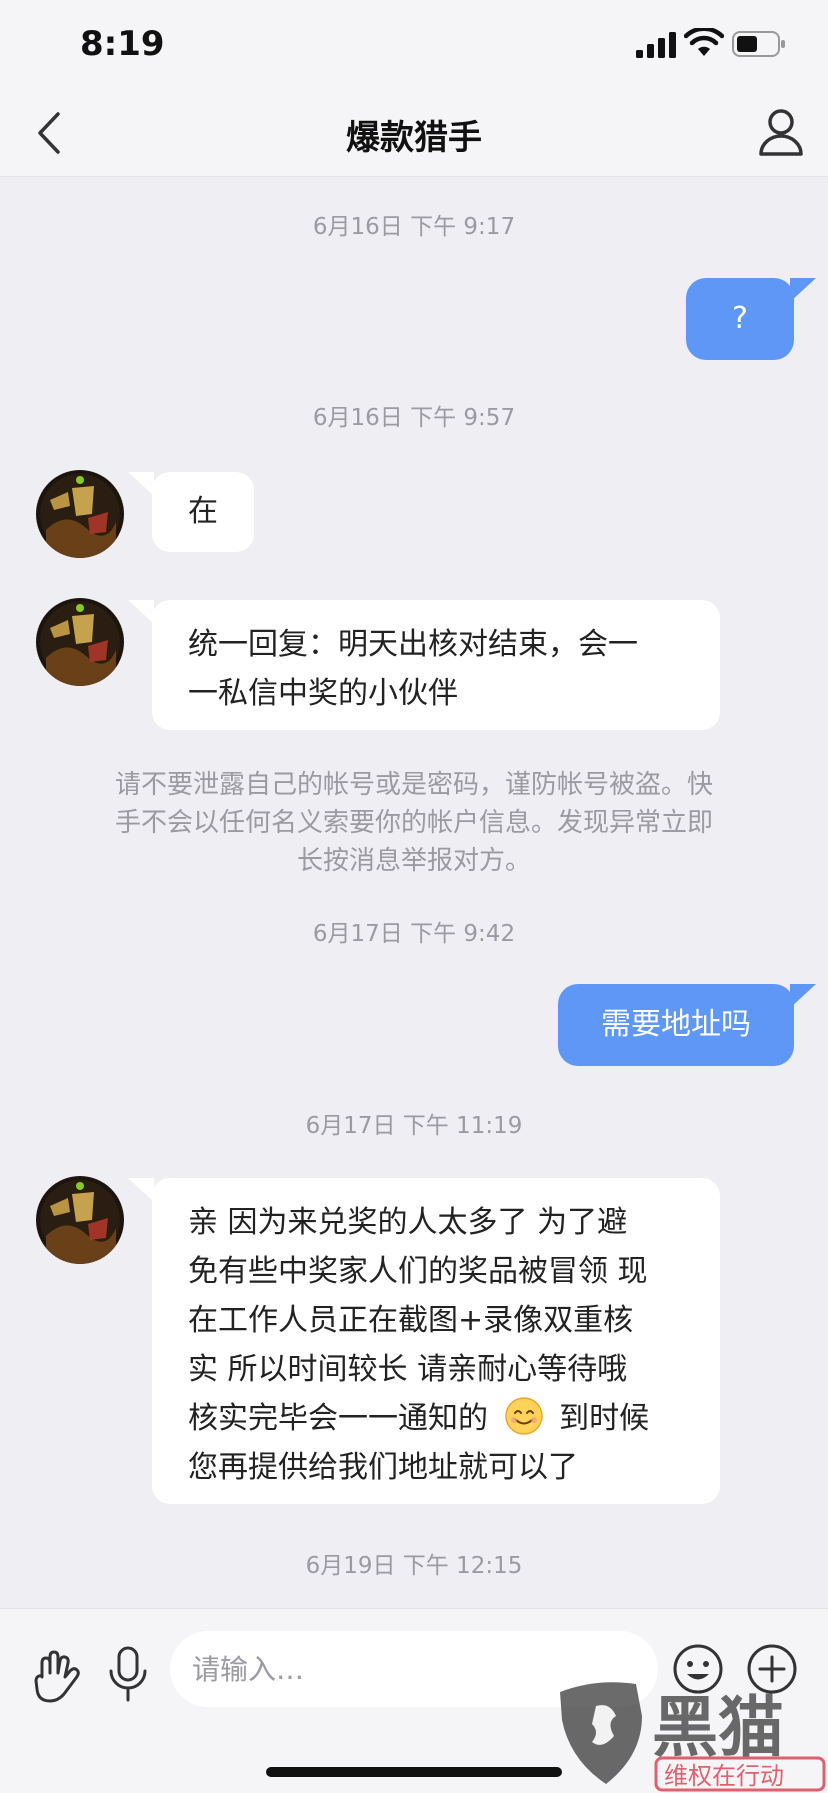  I want to click on message-text-line: 实 所以时间较长 请亲耐心等待哦, so click(408, 1369).